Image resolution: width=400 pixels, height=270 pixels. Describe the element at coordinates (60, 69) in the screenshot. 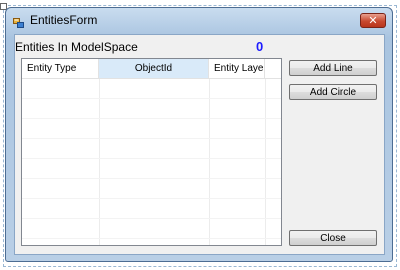

I see `column-header-entity-type: Entity Type` at that location.